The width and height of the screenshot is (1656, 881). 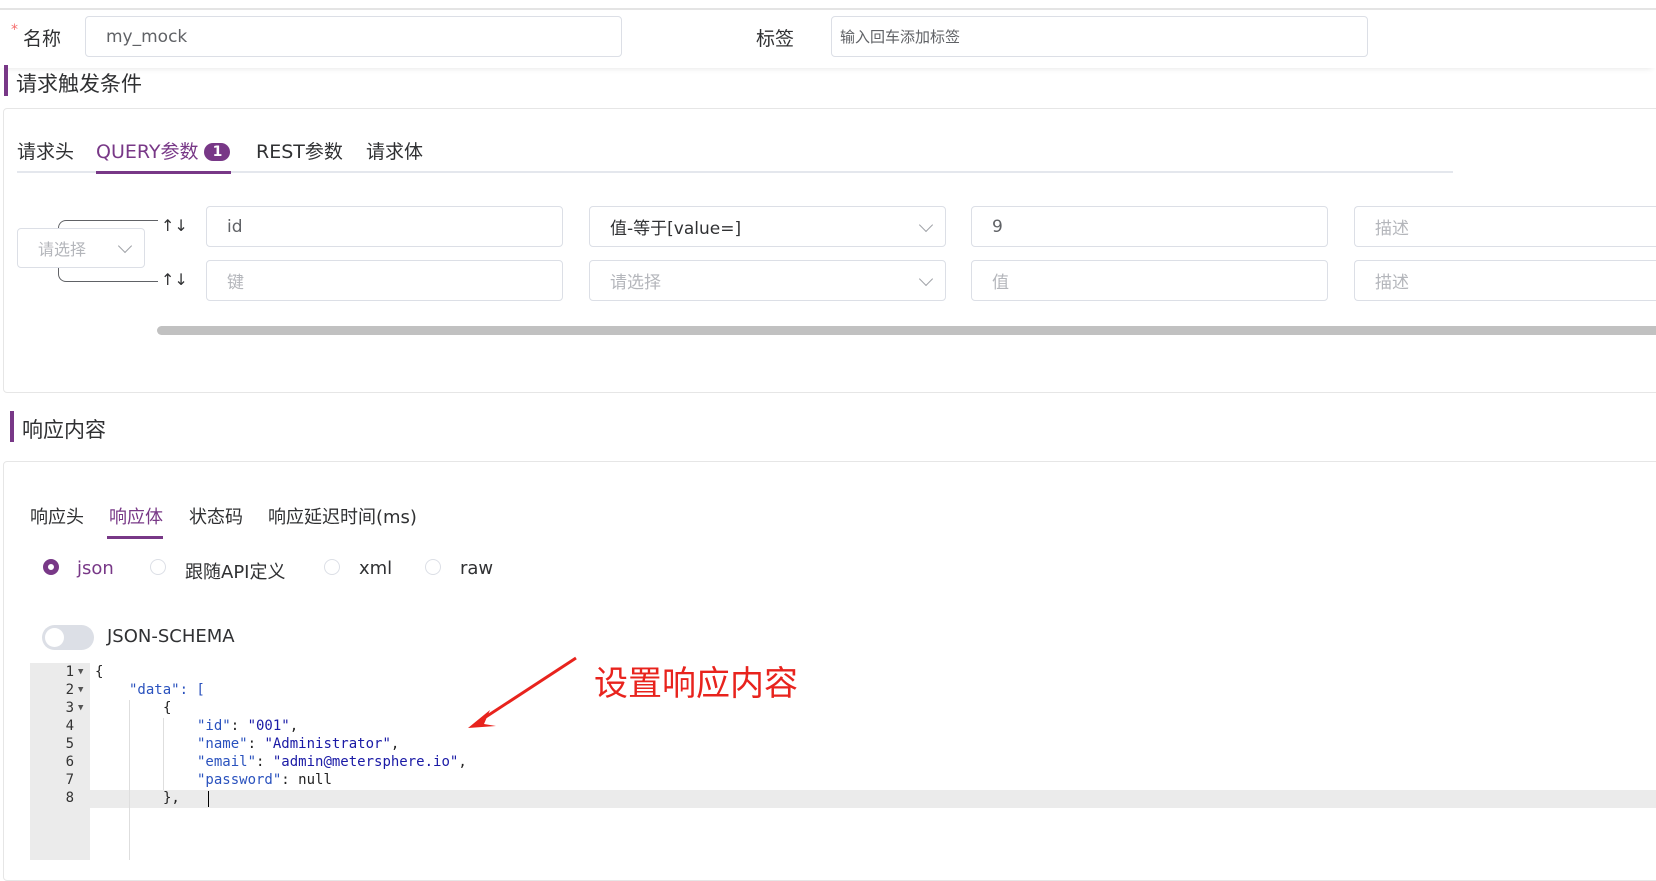 What do you see at coordinates (735, 172) in the screenshot?
I see `tabs-underline` at bounding box center [735, 172].